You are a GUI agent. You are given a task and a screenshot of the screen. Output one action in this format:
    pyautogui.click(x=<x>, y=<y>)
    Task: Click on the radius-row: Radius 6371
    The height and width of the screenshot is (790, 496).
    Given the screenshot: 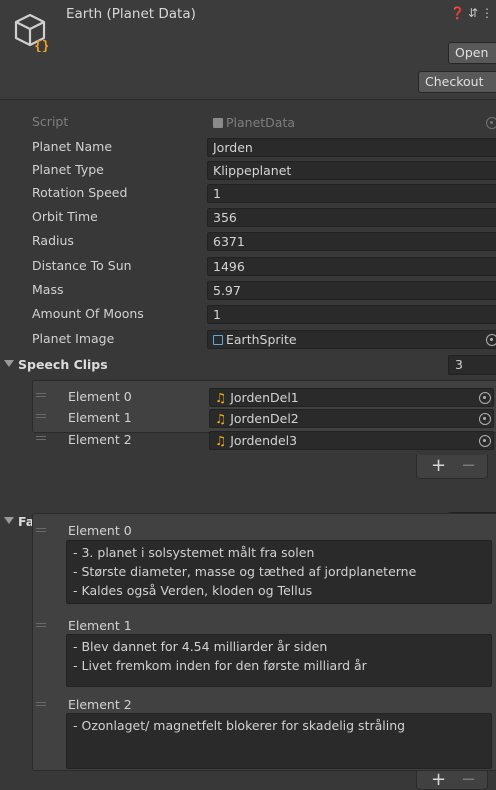 What is the action you would take?
    pyautogui.click(x=248, y=241)
    